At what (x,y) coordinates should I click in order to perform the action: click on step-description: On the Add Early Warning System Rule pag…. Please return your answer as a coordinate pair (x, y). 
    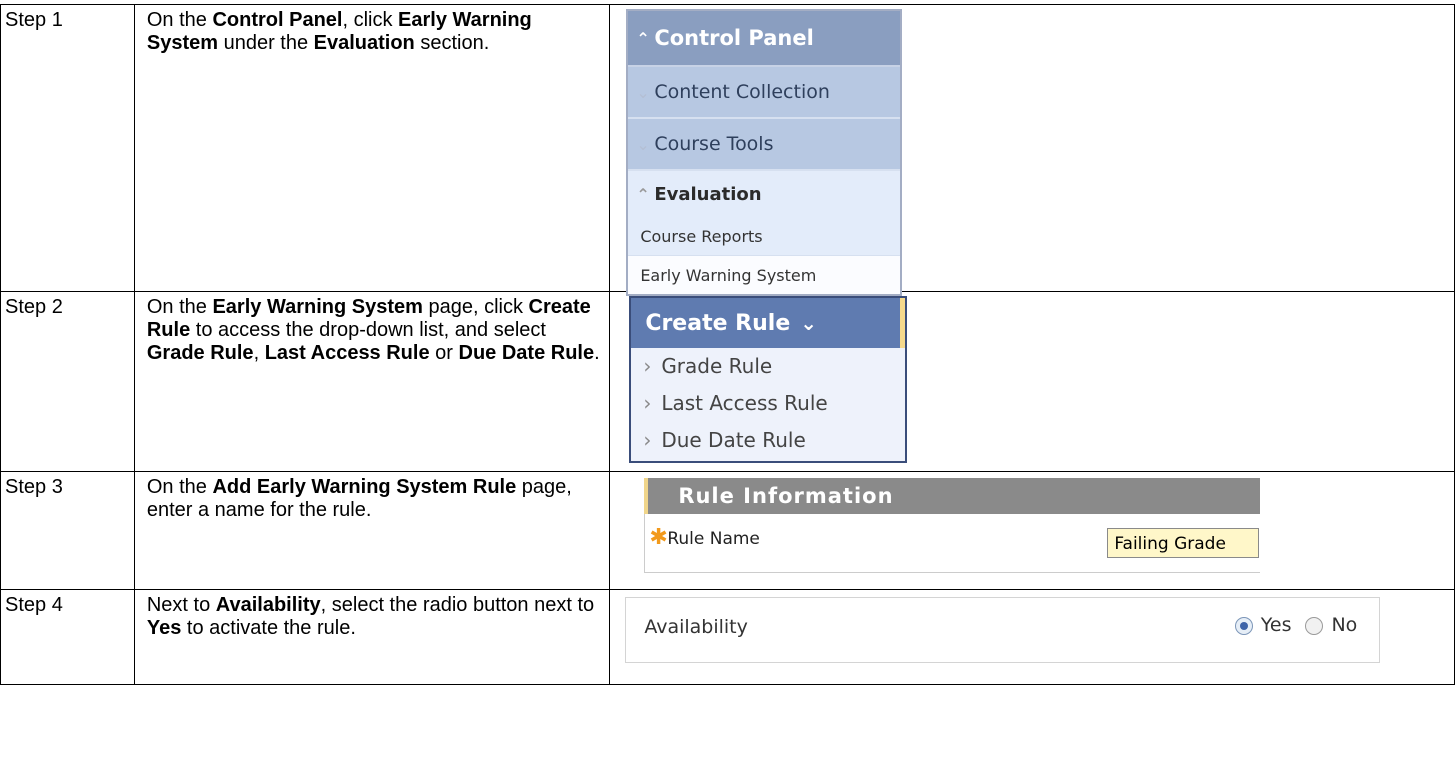
    Looking at the image, I should click on (372, 497).